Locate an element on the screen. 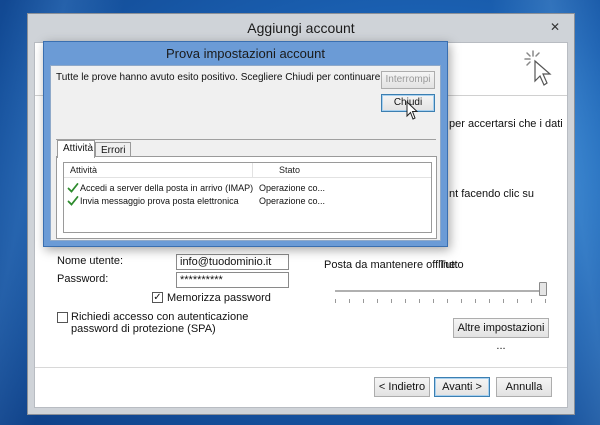  password-input is located at coordinates (232, 280).